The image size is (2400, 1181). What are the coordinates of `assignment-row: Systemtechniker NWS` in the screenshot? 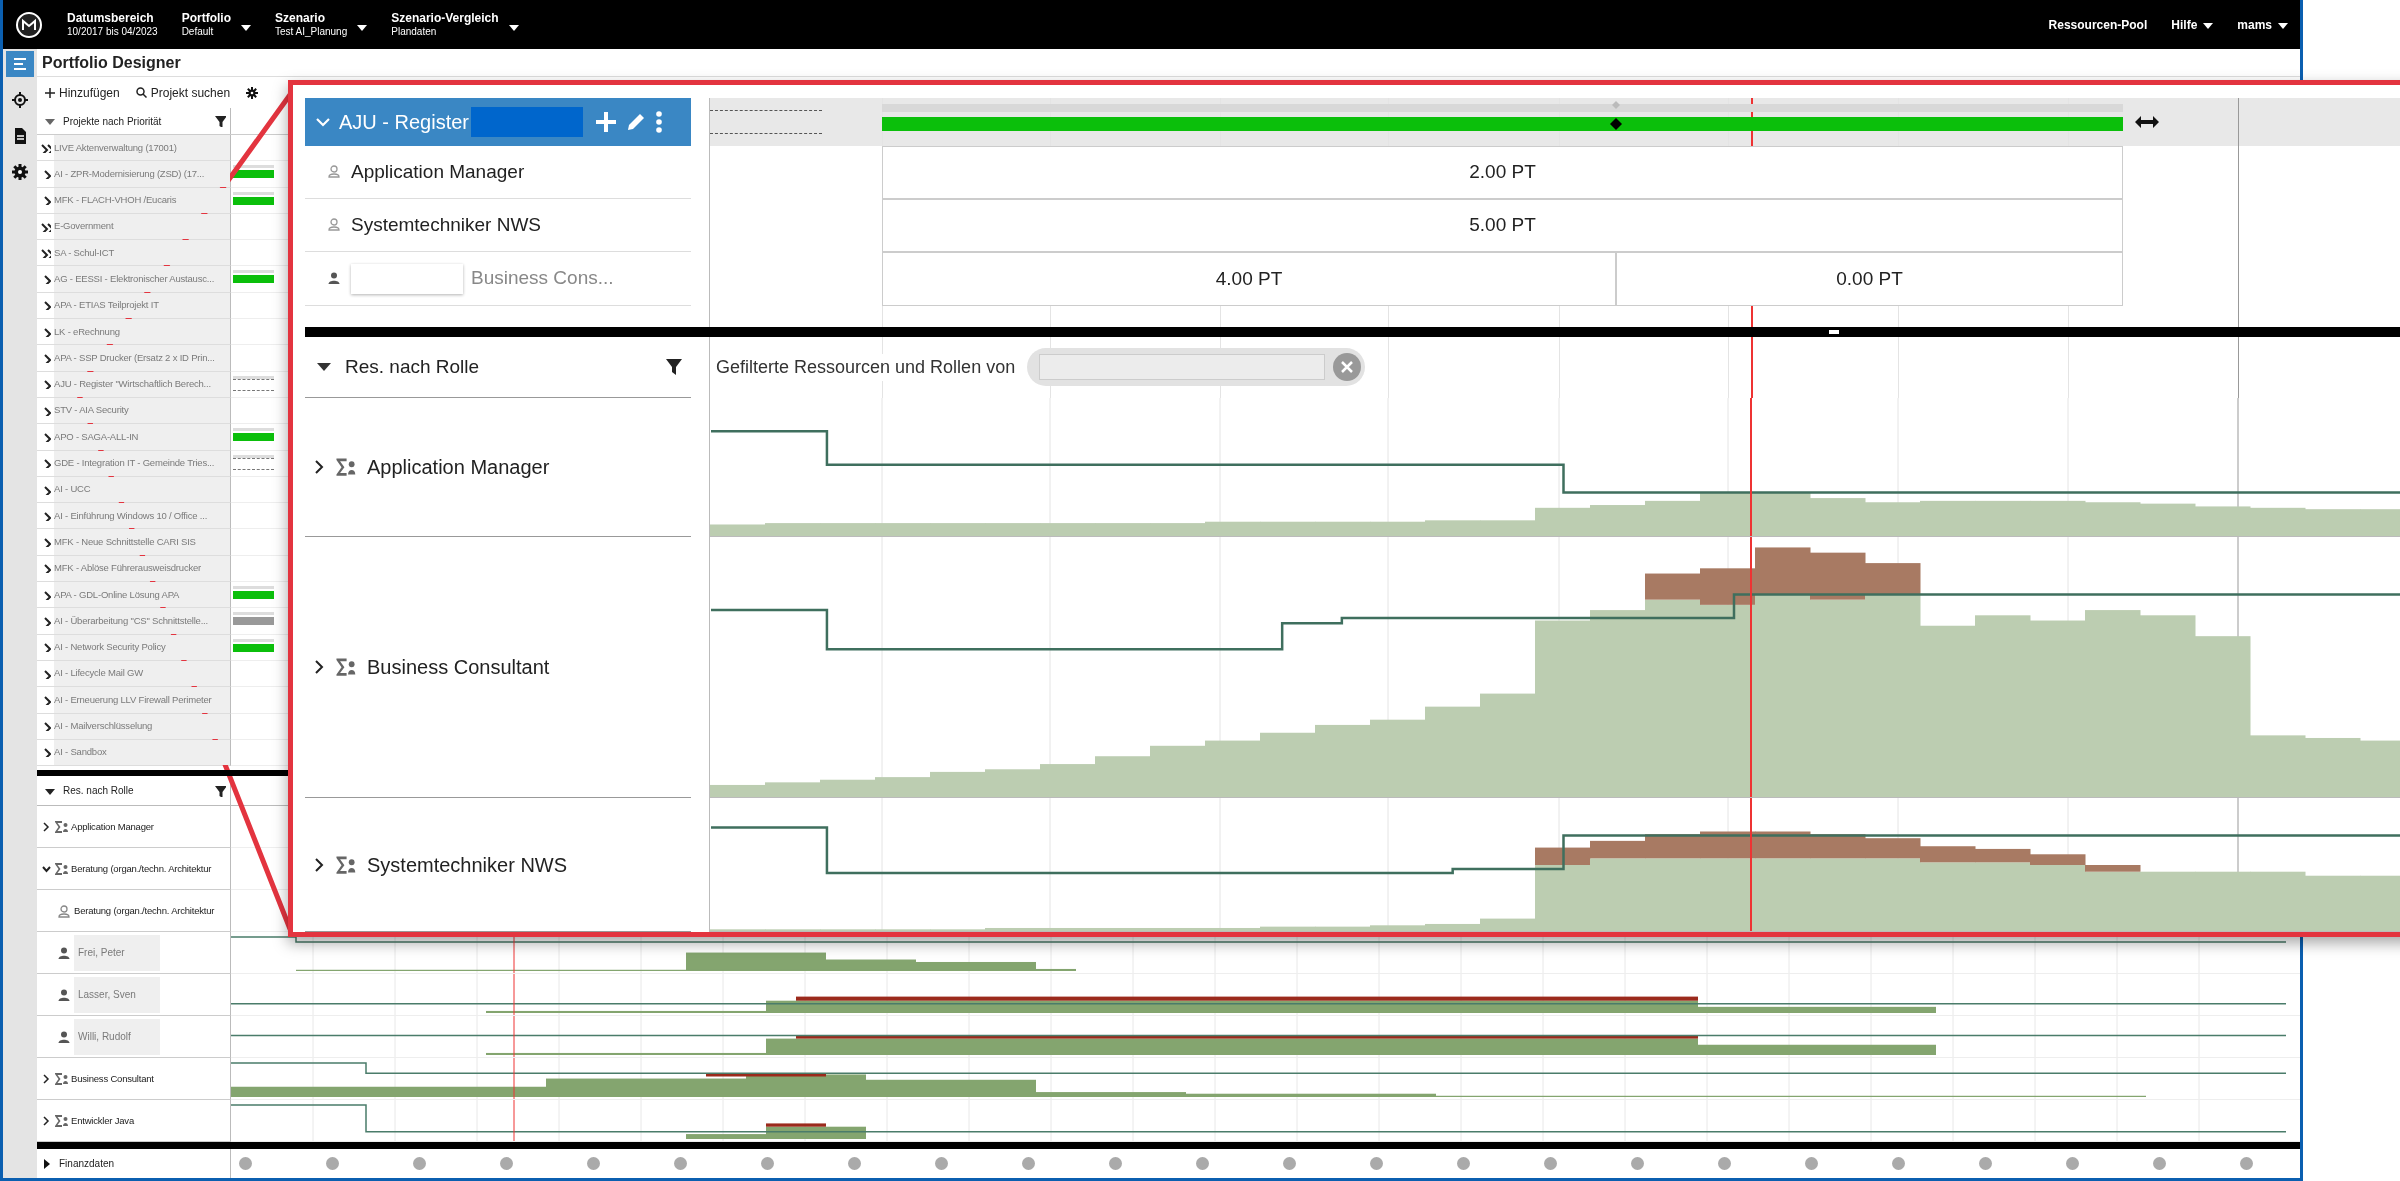 It's located at (498, 226).